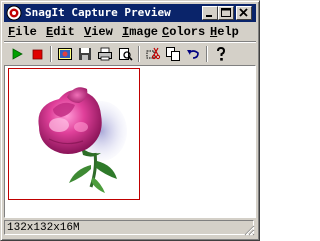  I want to click on menu-bar: File Edit View Image Colors Help, so click(130, 32).